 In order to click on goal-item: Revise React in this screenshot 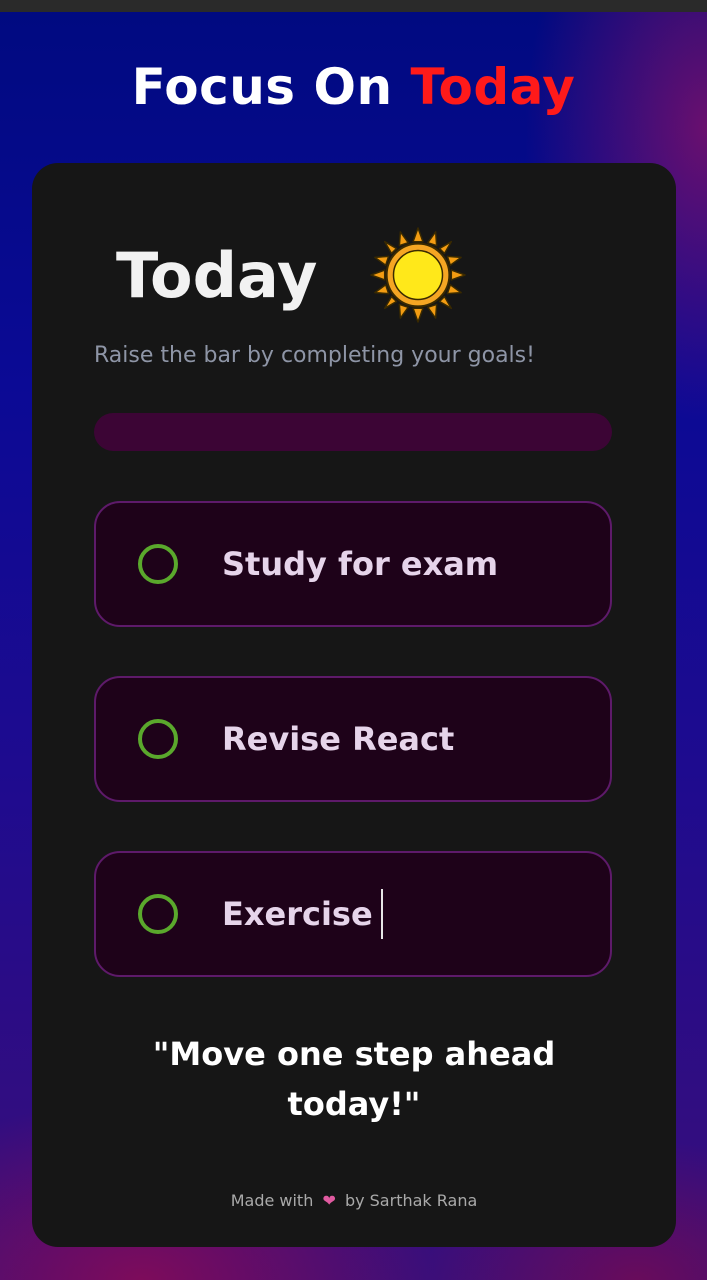, I will do `click(353, 739)`.